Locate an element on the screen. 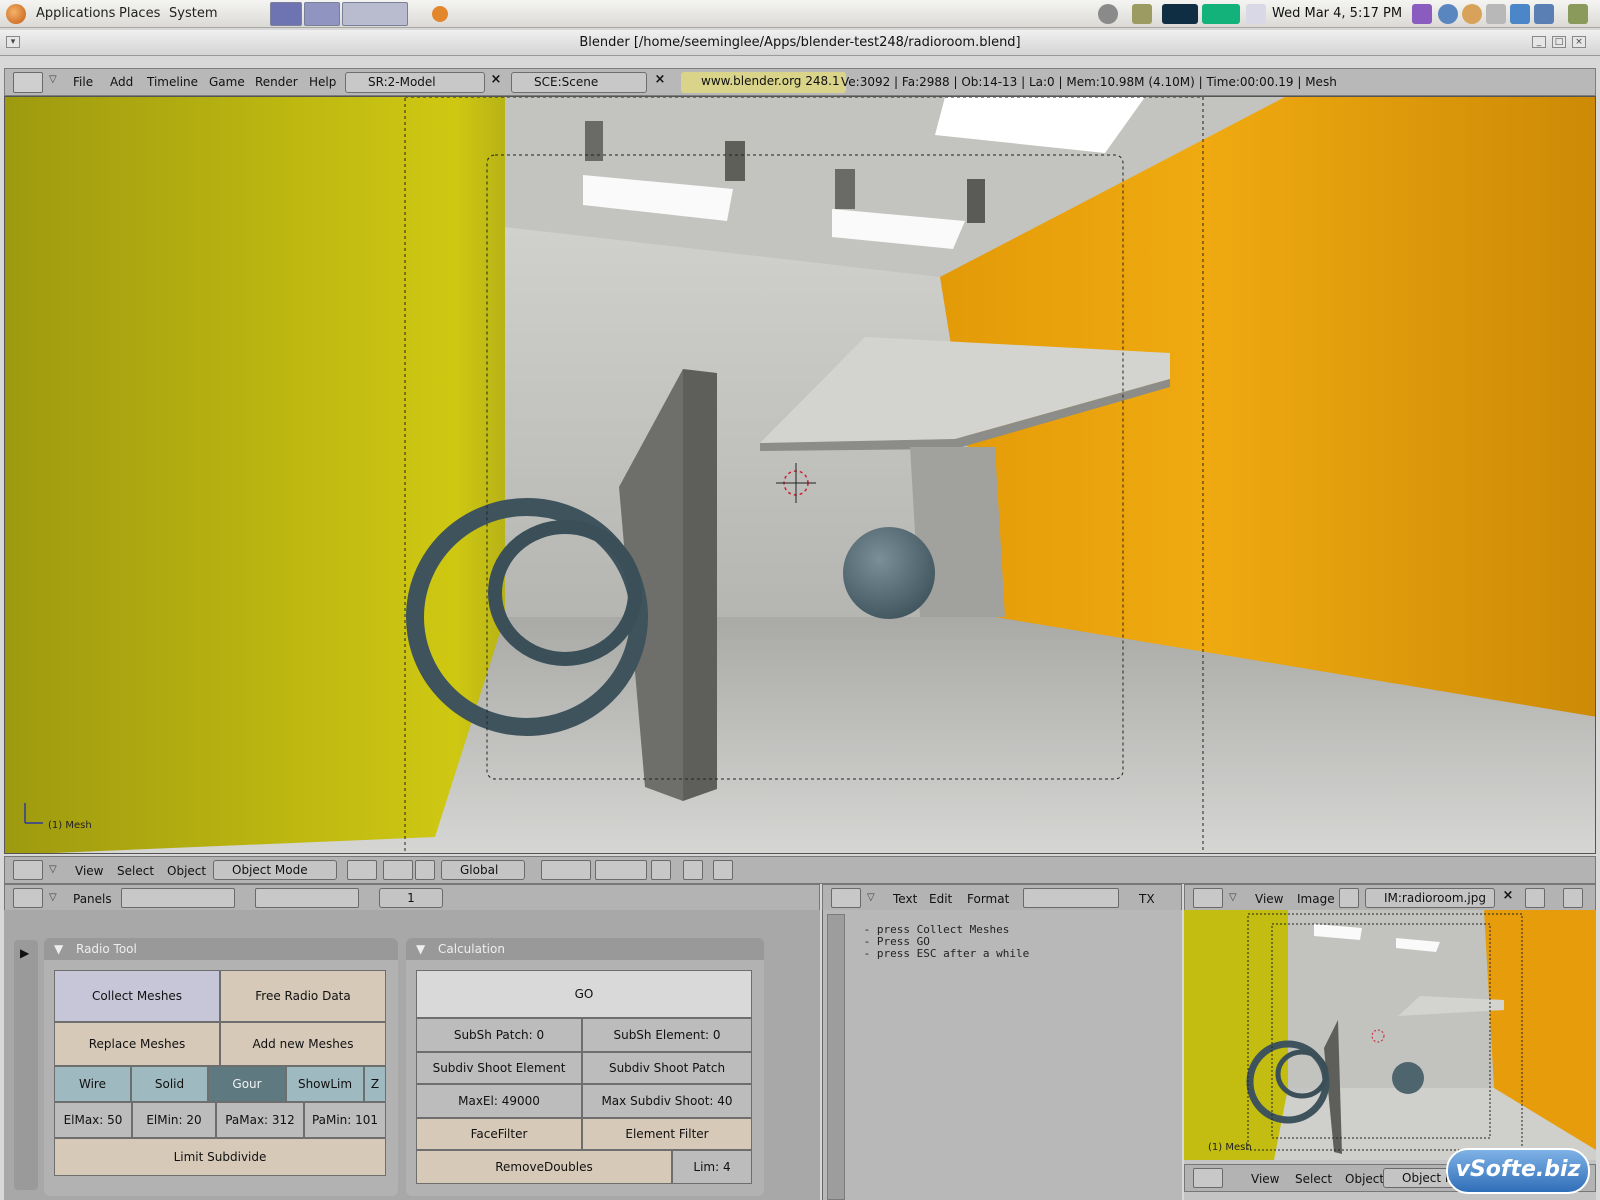  speaker-icon is located at coordinates (1108, 14).